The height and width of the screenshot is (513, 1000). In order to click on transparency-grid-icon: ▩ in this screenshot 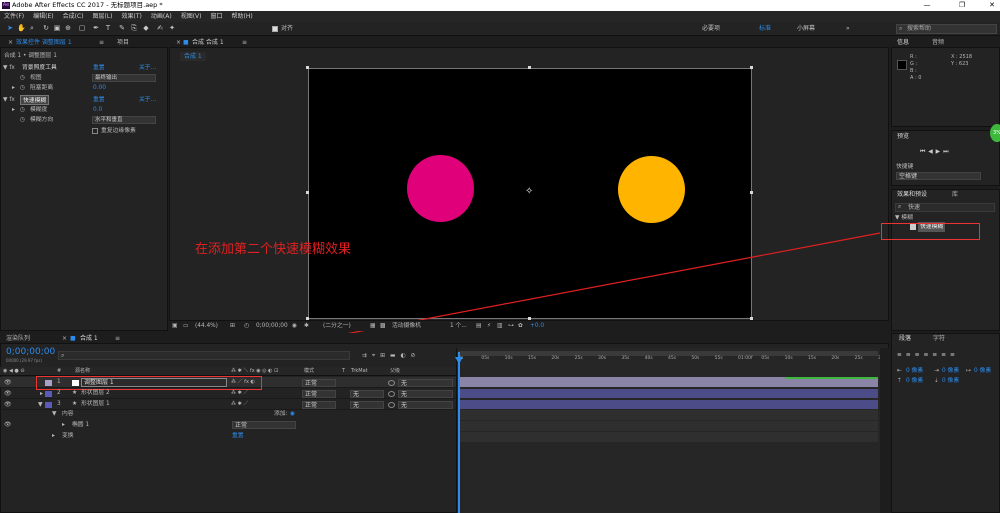, I will do `click(382, 326)`.